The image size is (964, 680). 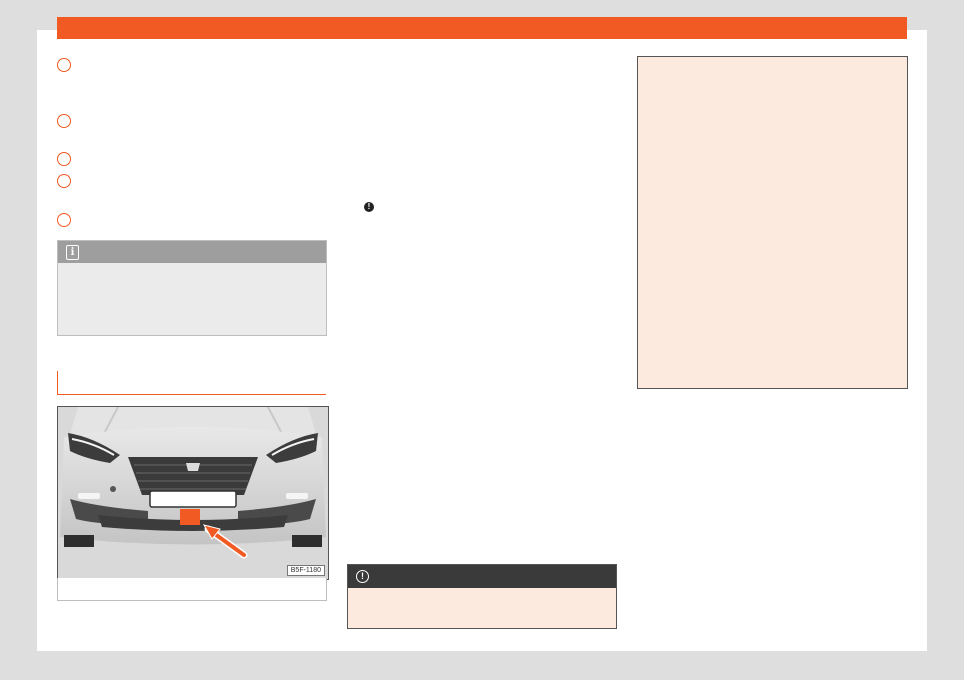 I want to click on license-plate, so click(x=193, y=499).